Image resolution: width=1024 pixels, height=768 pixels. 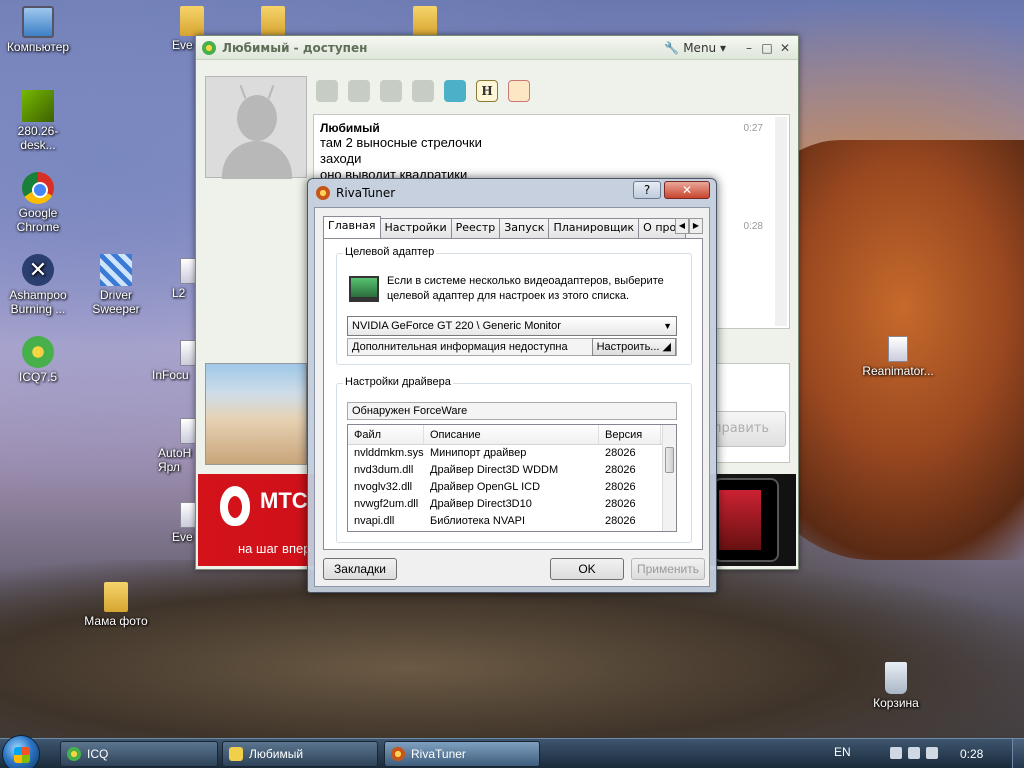 What do you see at coordinates (384, 470) in the screenshot?
I see `file-cell: nvd3dum.dll` at bounding box center [384, 470].